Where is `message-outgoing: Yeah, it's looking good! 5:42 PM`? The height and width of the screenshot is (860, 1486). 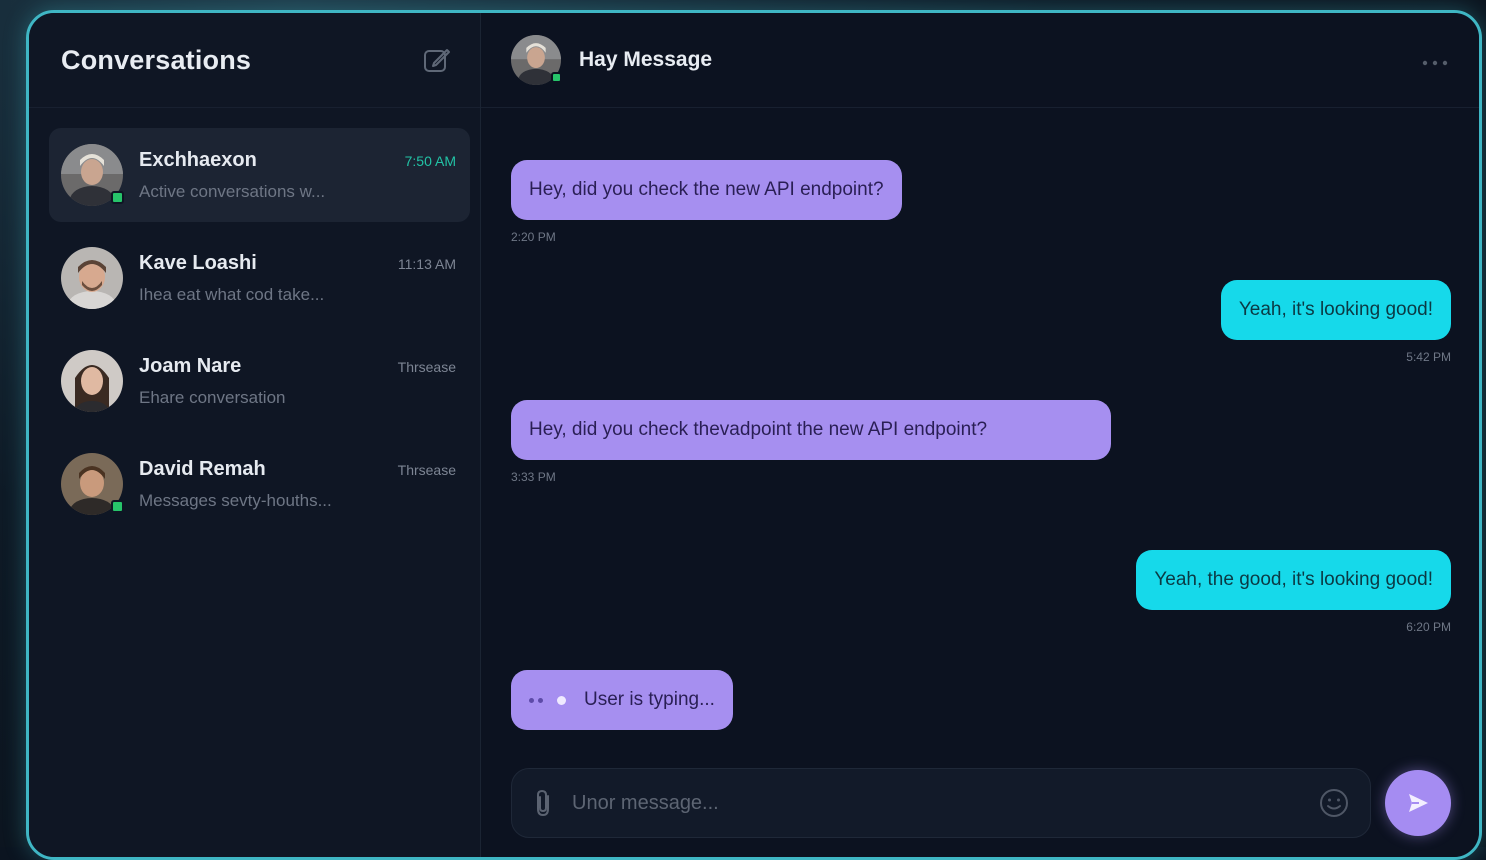 message-outgoing: Yeah, it's looking good! 5:42 PM is located at coordinates (1336, 322).